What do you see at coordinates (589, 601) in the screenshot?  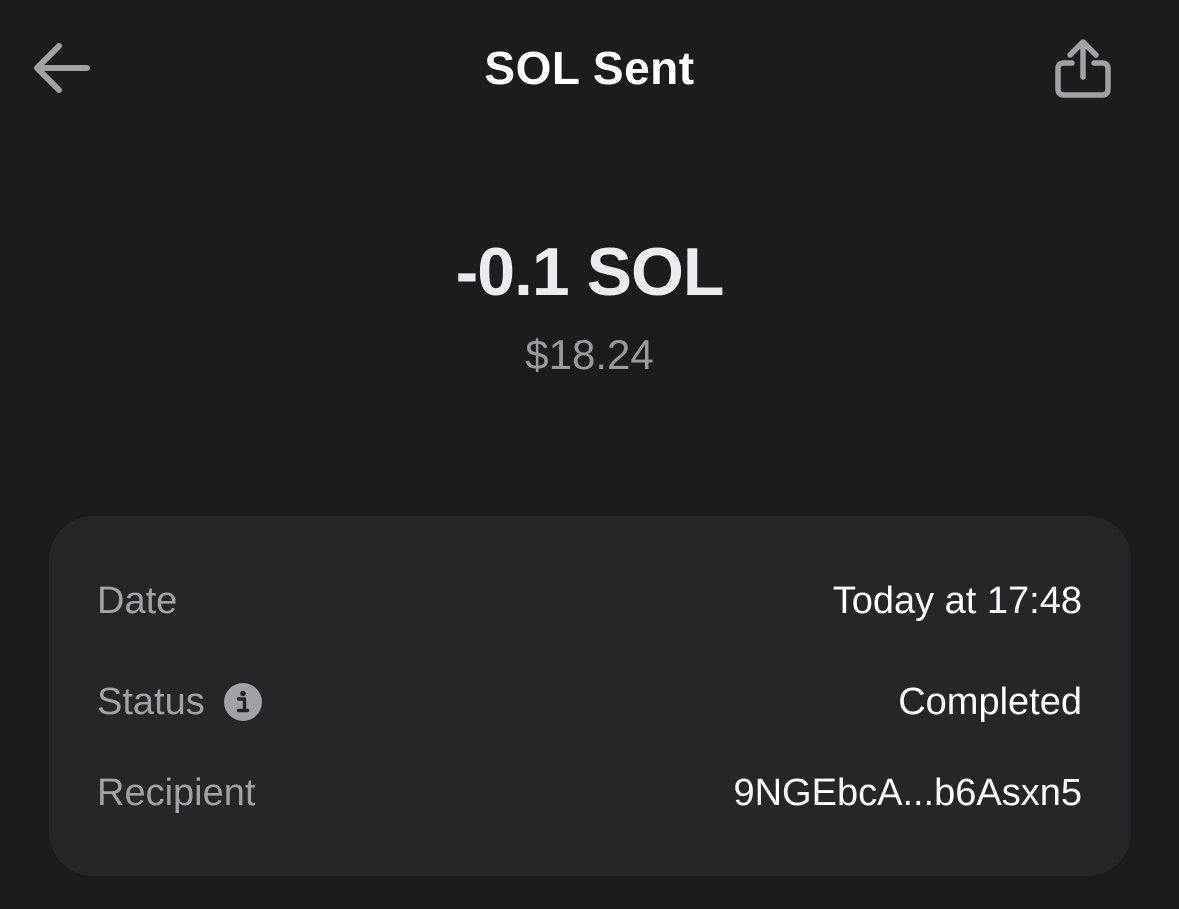 I see `detail-row-date: Date Today at 17:48` at bounding box center [589, 601].